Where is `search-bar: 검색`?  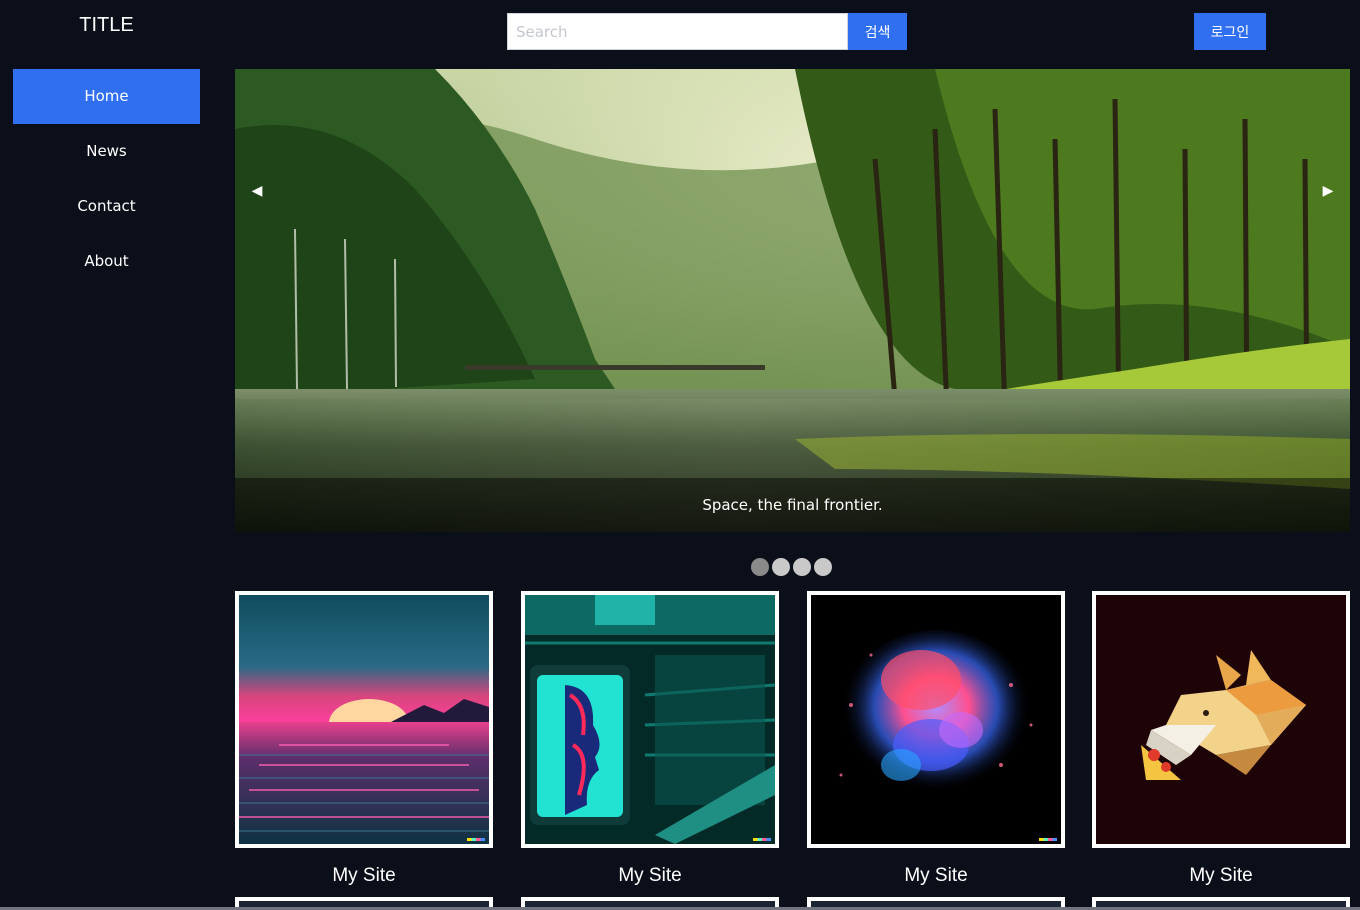
search-bar: 검색 is located at coordinates (707, 31).